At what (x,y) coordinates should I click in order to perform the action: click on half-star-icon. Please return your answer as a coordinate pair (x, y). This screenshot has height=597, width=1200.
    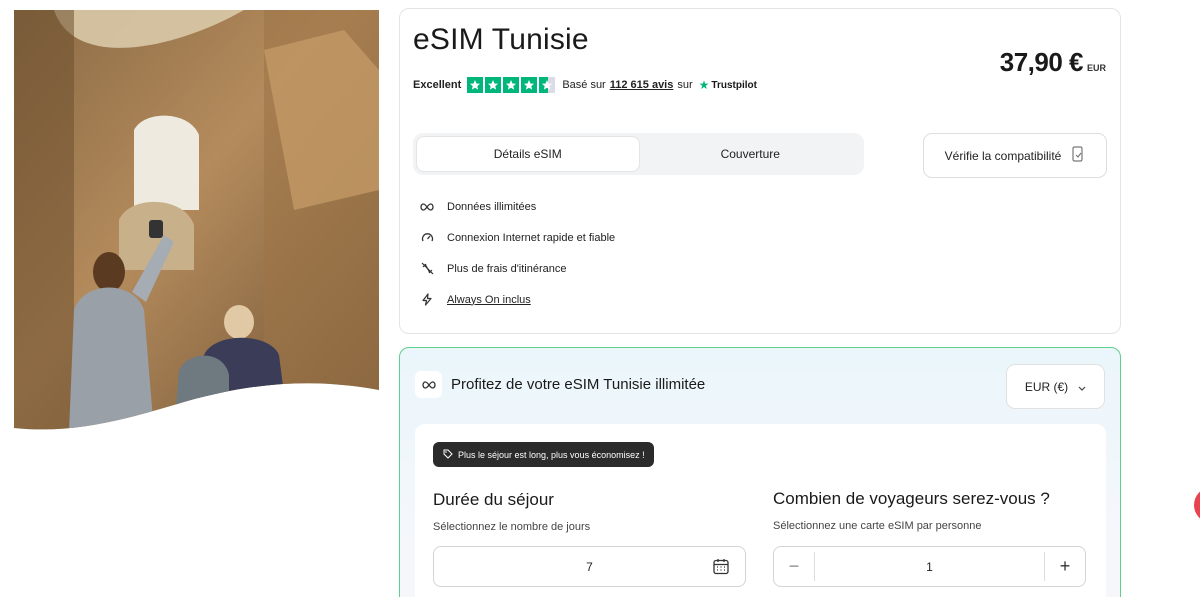
    Looking at the image, I should click on (547, 85).